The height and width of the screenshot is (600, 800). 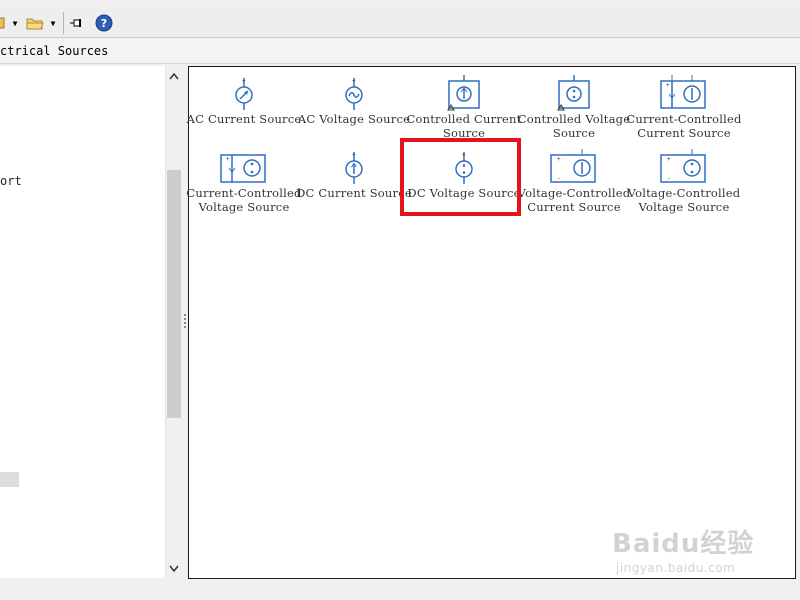 I want to click on pin-button, so click(x=77, y=23).